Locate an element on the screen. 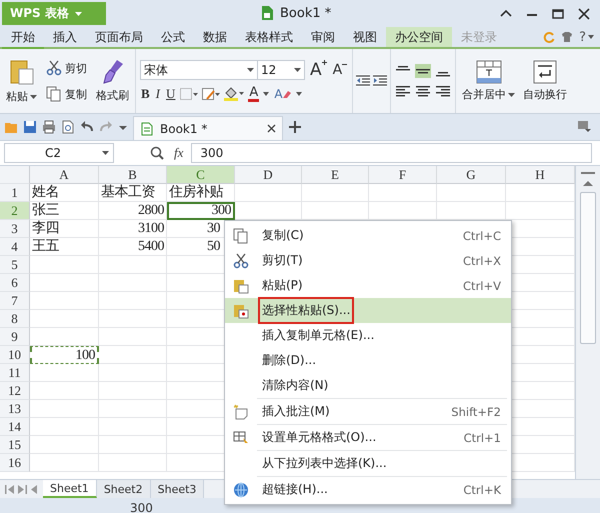  row-header: 8 is located at coordinates (15, 319).